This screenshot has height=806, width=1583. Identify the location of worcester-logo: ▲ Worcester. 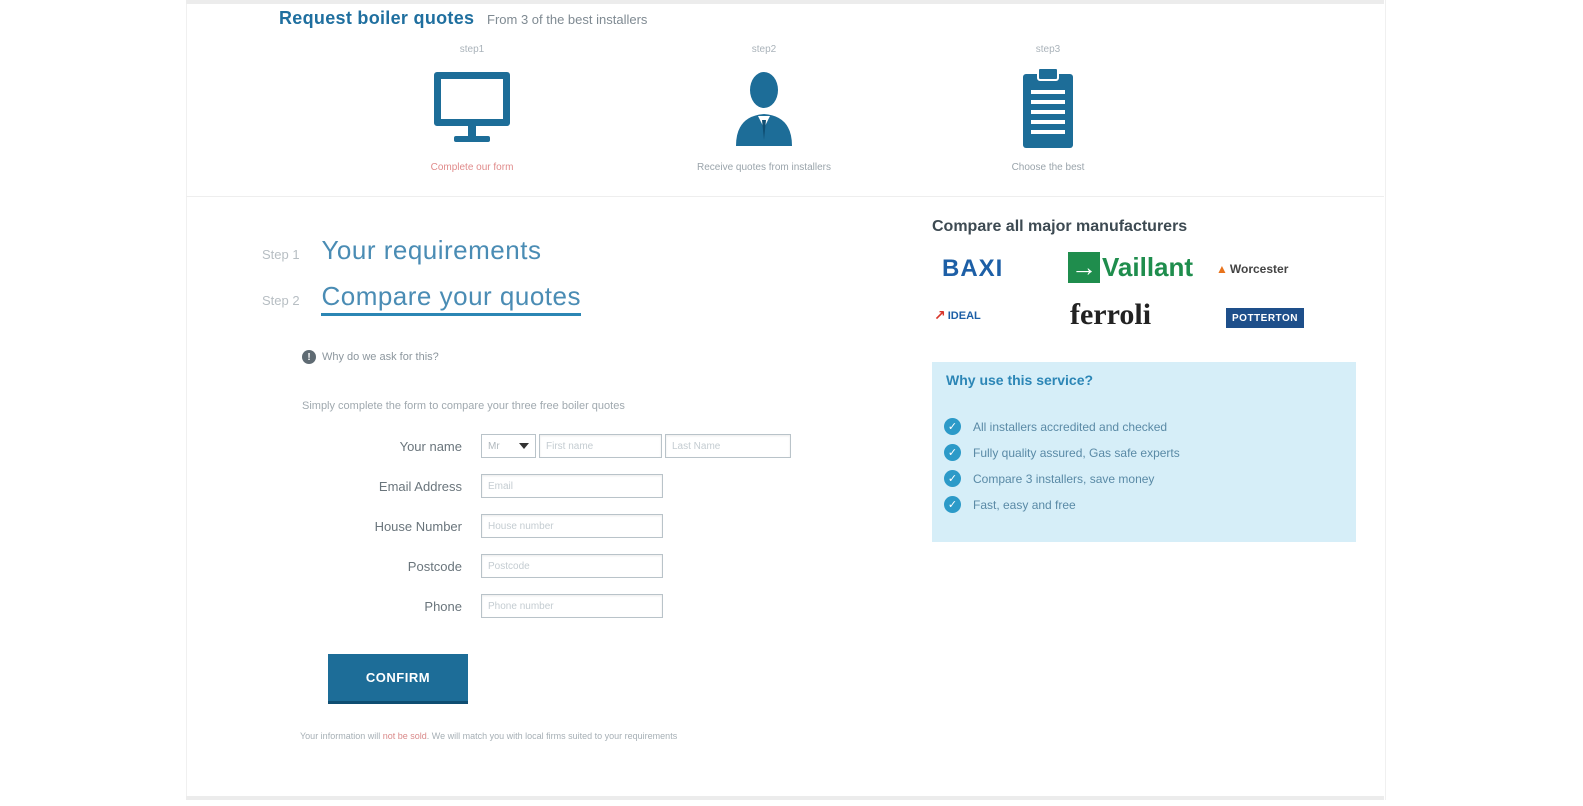
(1252, 269).